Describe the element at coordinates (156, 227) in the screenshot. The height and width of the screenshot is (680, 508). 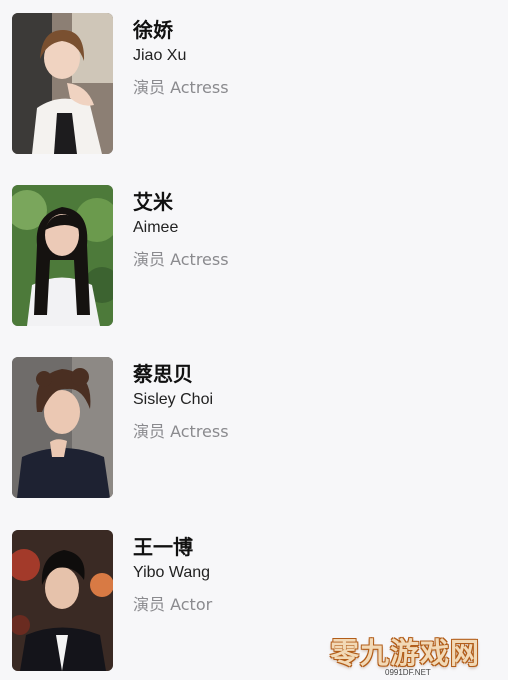
I see `actor-name-english: Aimee` at that location.